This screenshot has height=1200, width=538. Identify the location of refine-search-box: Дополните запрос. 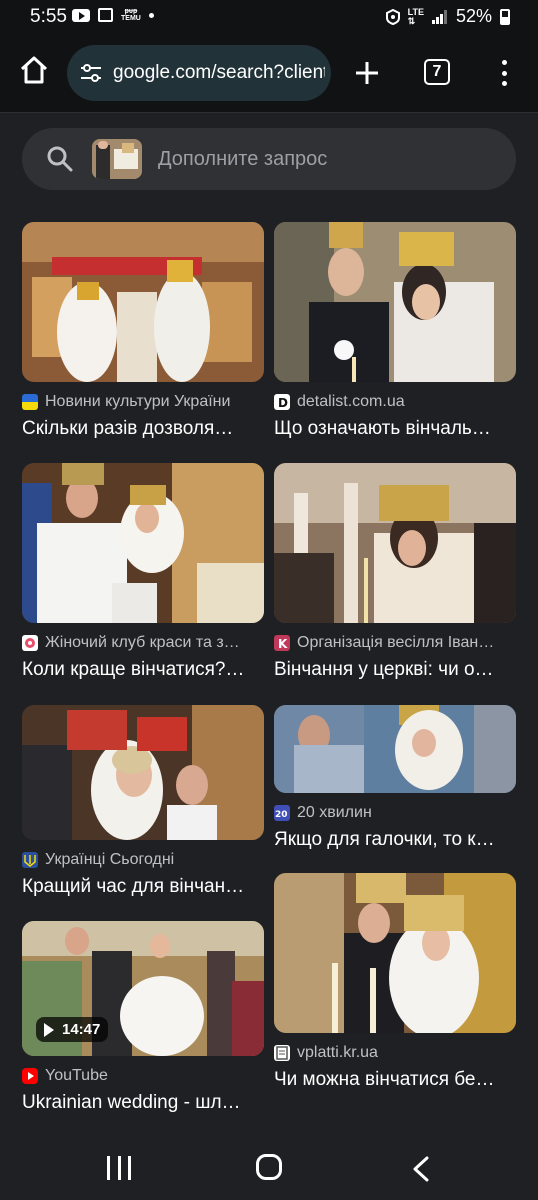
(269, 159).